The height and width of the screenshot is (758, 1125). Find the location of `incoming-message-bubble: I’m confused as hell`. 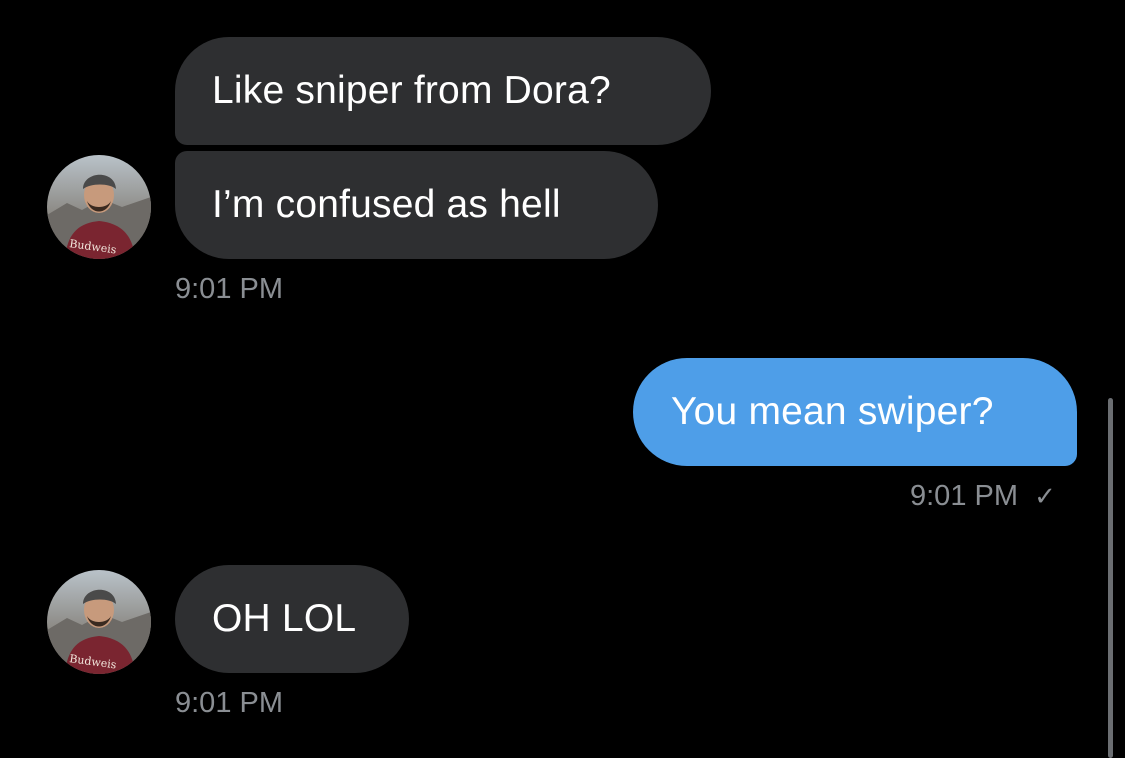

incoming-message-bubble: I’m confused as hell is located at coordinates (416, 205).